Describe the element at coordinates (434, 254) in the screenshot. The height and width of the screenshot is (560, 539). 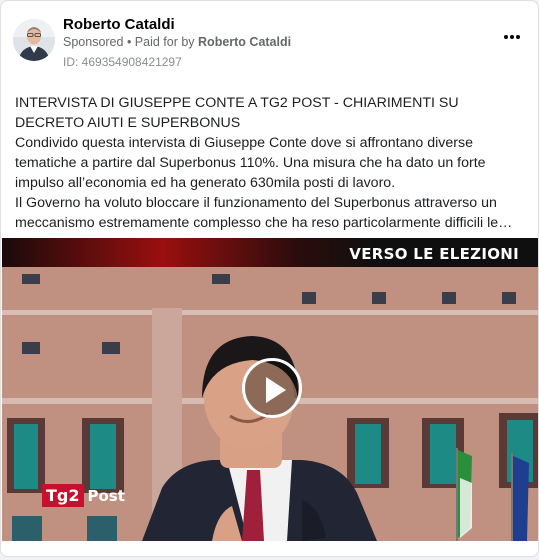
I see `banner-text: VERSO LE ELEZIONI` at that location.